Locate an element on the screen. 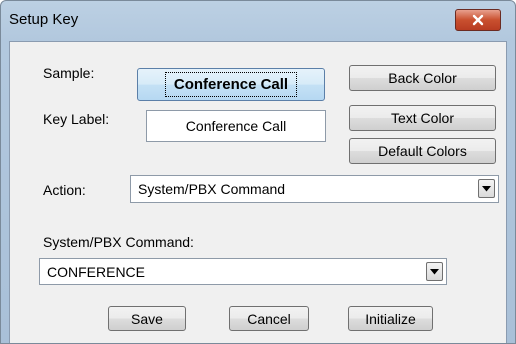  action-select-value: System/PBX Command is located at coordinates (212, 189).